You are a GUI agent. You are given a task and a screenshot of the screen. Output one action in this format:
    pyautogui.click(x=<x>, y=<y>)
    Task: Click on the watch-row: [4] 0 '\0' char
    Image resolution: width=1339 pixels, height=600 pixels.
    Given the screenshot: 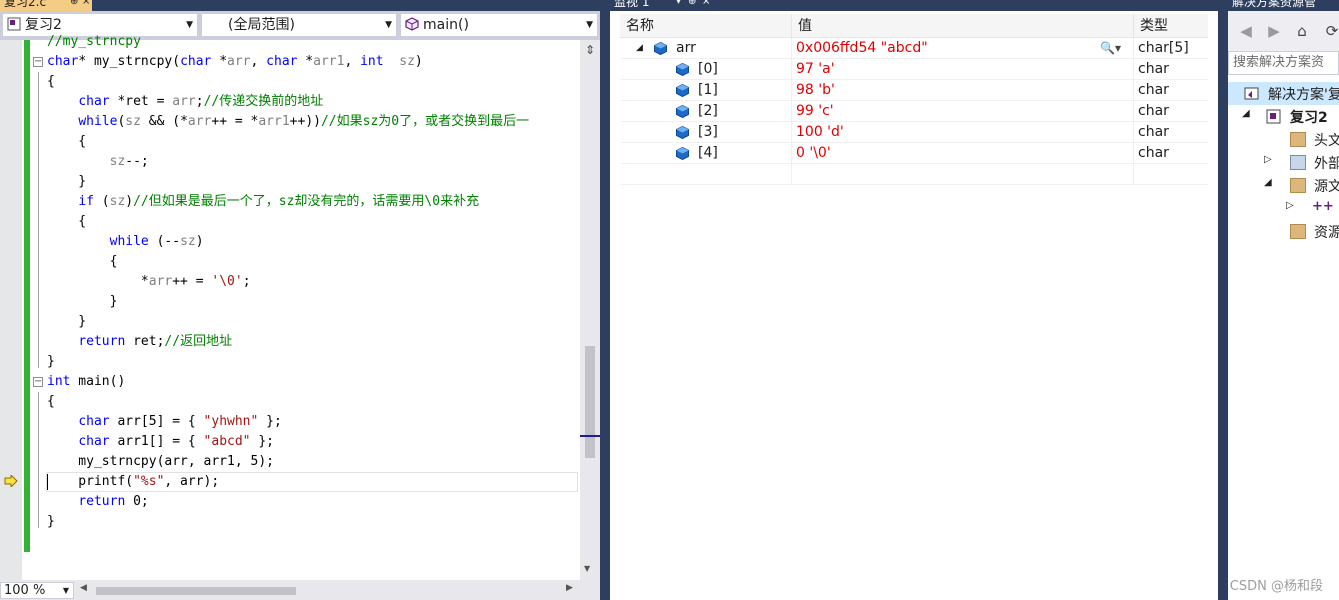 What is the action you would take?
    pyautogui.click(x=914, y=153)
    